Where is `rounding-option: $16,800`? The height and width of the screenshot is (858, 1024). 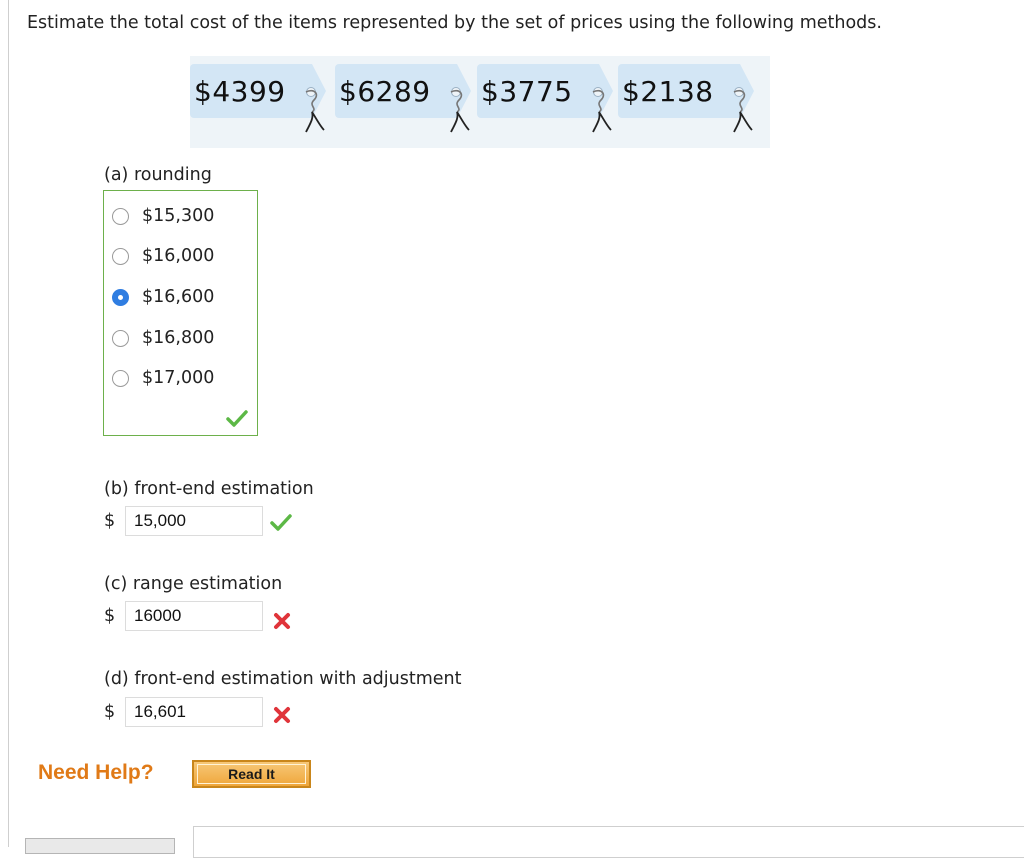
rounding-option: $16,800 is located at coordinates (163, 338).